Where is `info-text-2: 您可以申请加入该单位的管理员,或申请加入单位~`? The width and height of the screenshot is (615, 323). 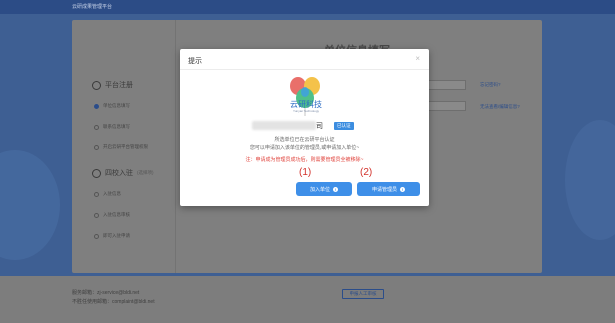 info-text-2: 您可以申请加入该单位的管理员,或申请加入单位~ is located at coordinates (304, 148).